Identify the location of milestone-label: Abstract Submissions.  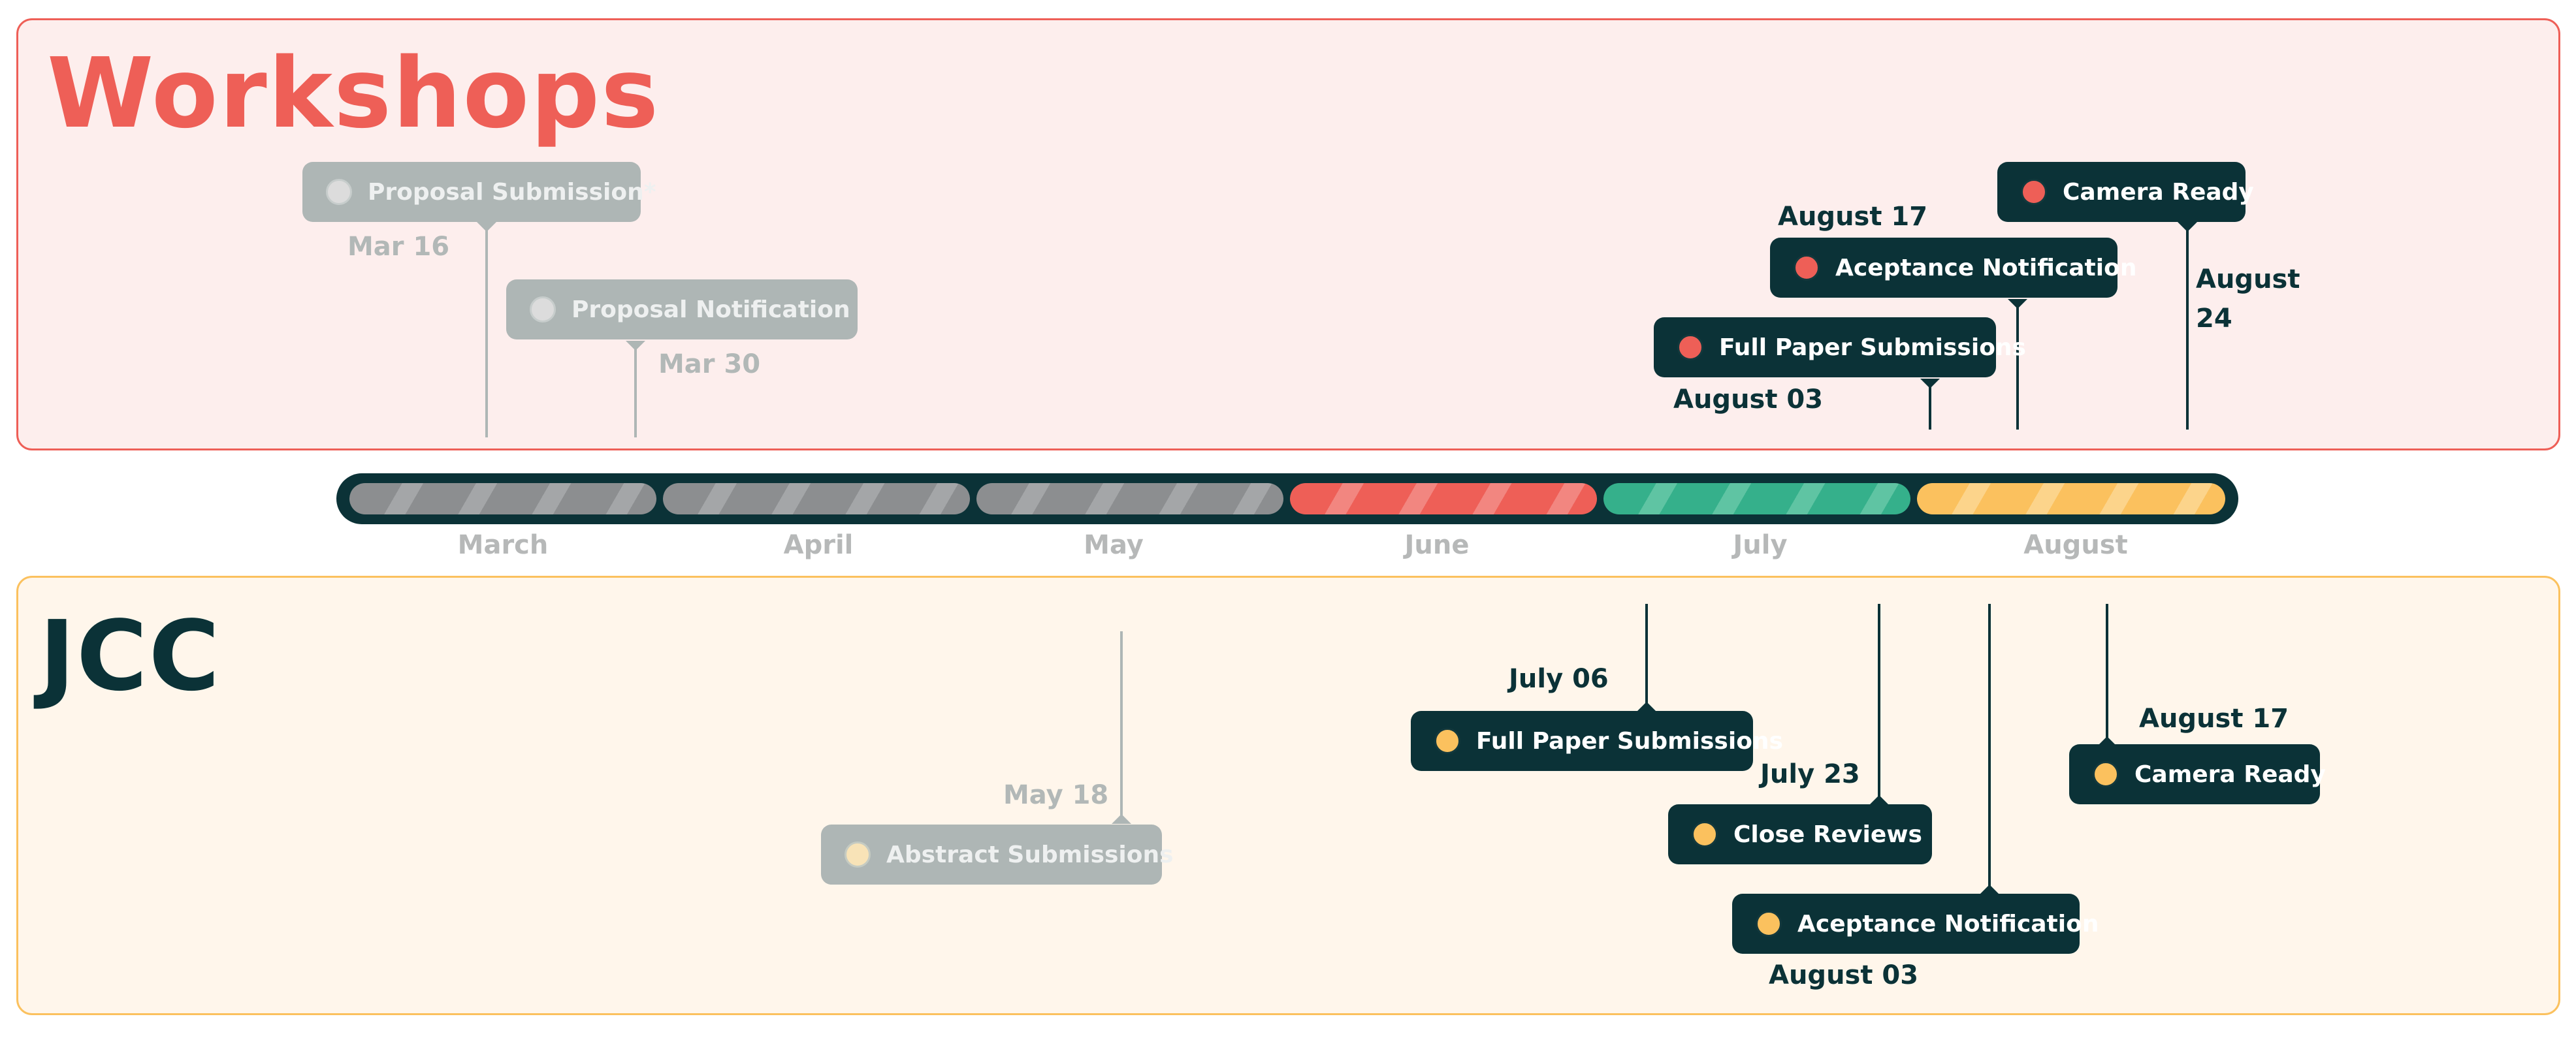
(1030, 854).